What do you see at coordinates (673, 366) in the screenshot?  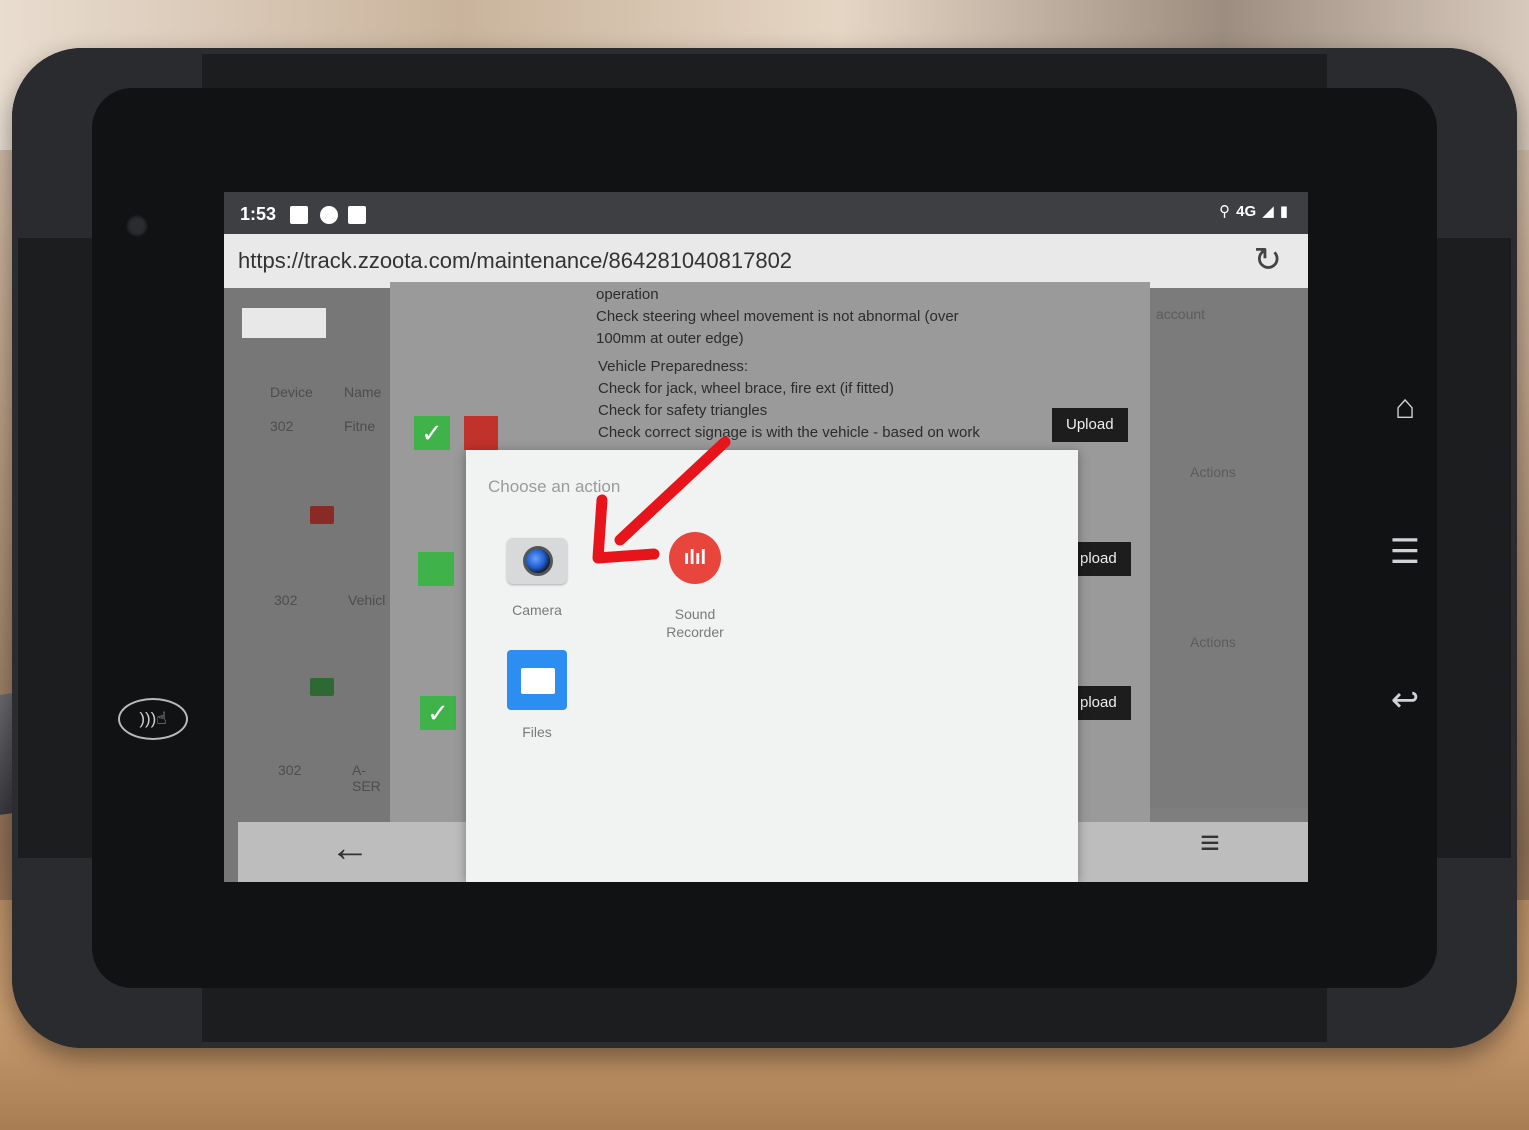 I see `checklist-heading: Vehicle Preparedness:` at bounding box center [673, 366].